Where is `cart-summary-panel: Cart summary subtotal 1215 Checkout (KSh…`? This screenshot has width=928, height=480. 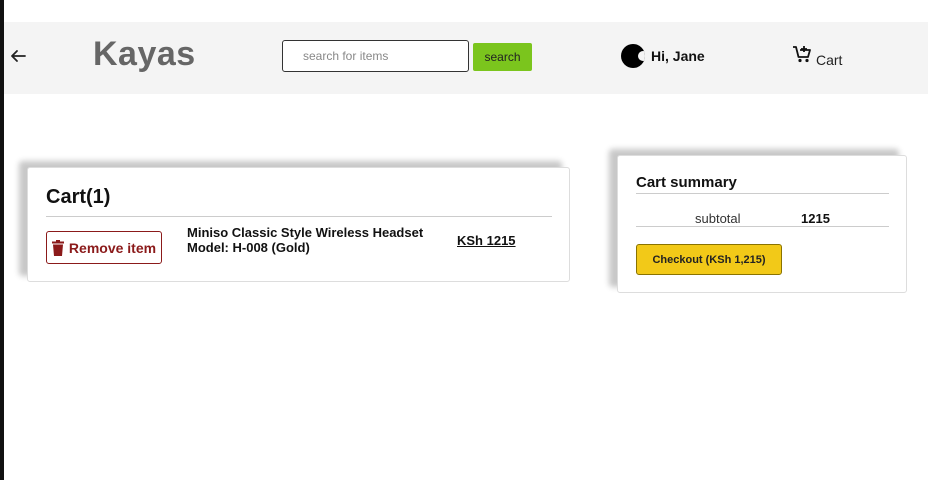
cart-summary-panel: Cart summary subtotal 1215 Checkout (KSh… is located at coordinates (762, 224).